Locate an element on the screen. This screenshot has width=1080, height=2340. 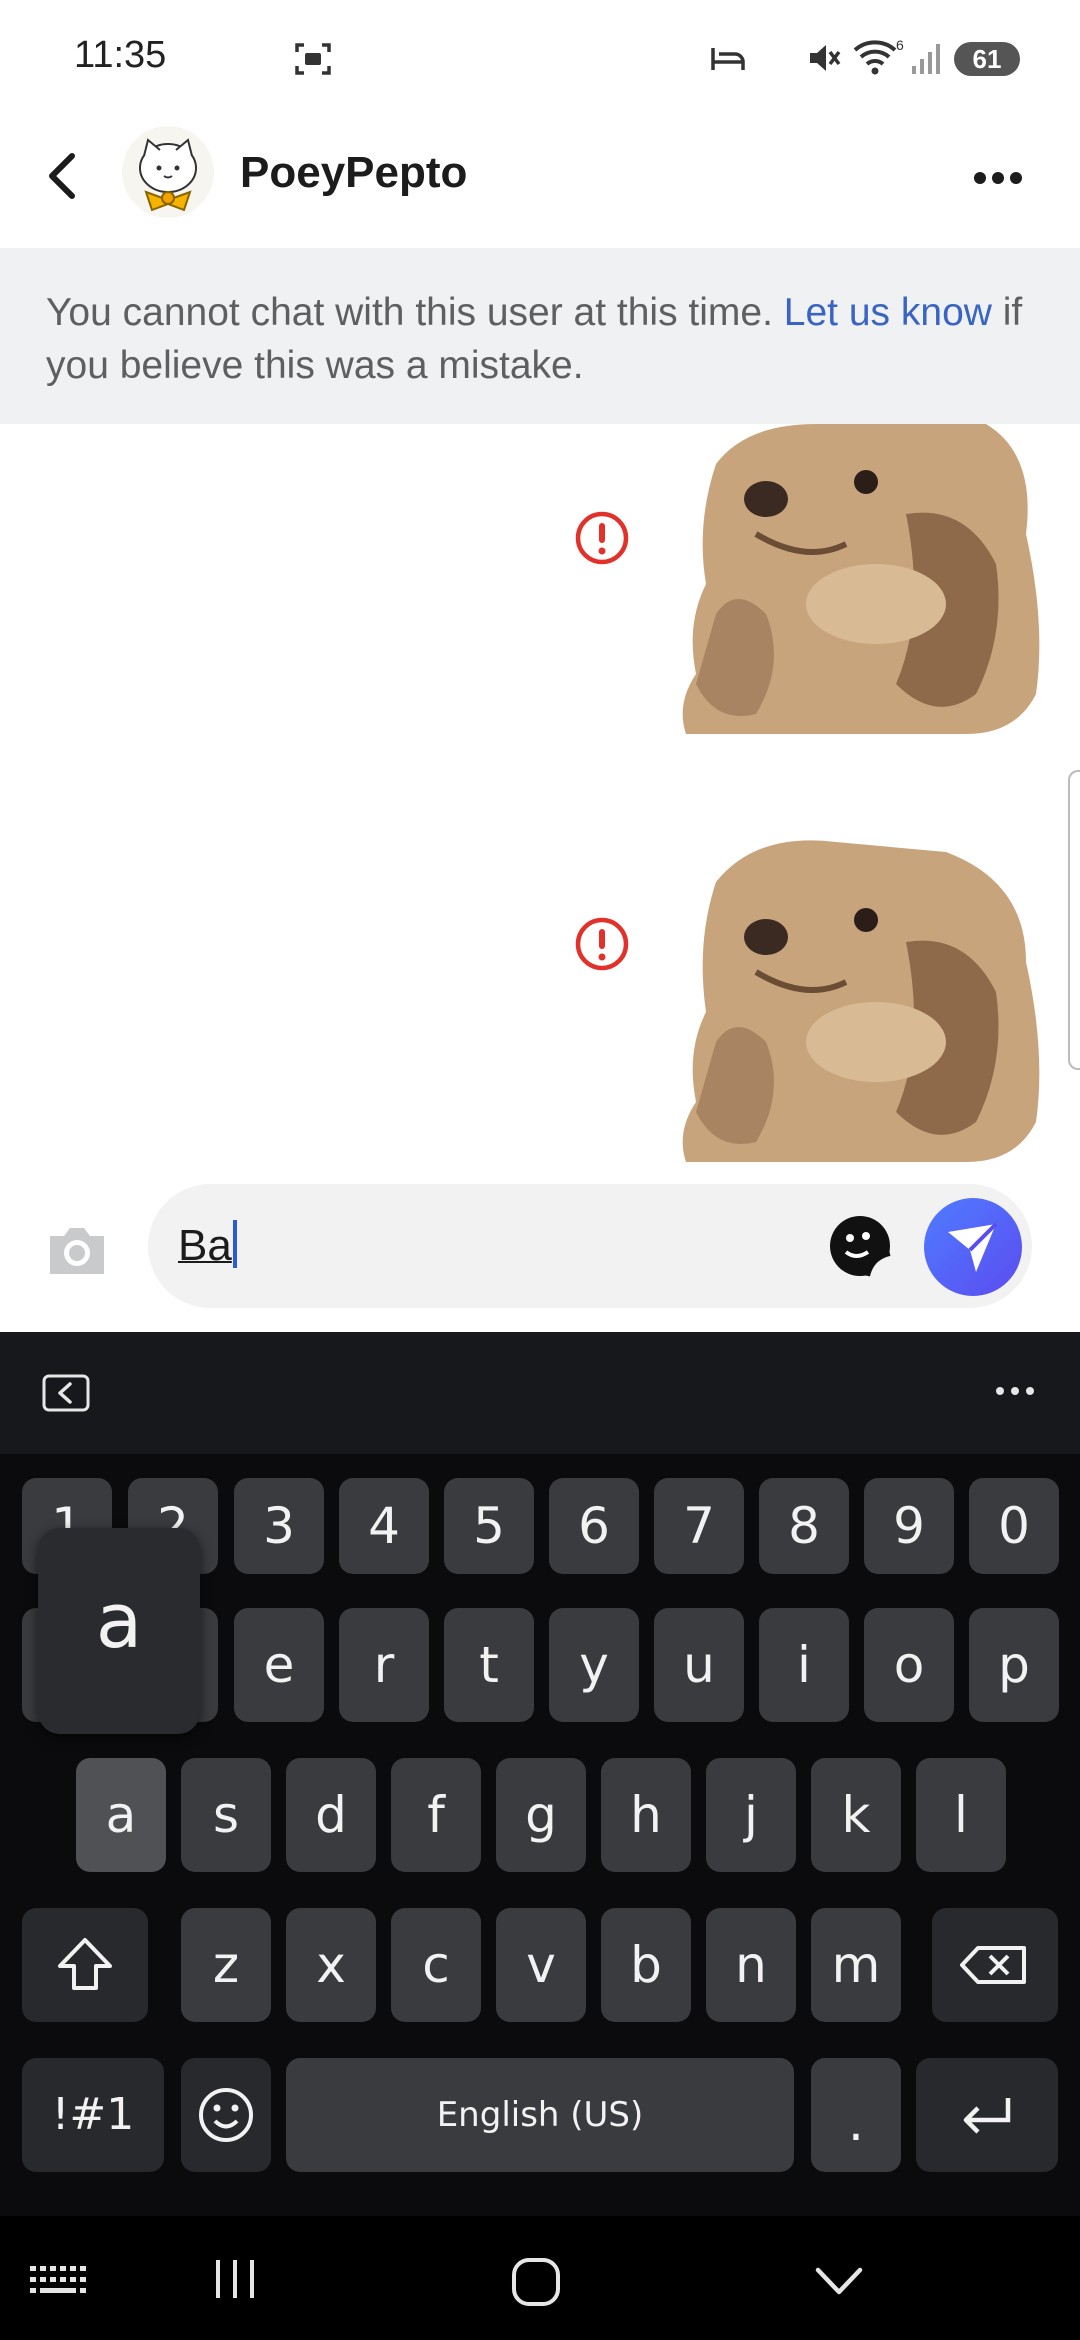
emoji-key is located at coordinates (226, 2115).